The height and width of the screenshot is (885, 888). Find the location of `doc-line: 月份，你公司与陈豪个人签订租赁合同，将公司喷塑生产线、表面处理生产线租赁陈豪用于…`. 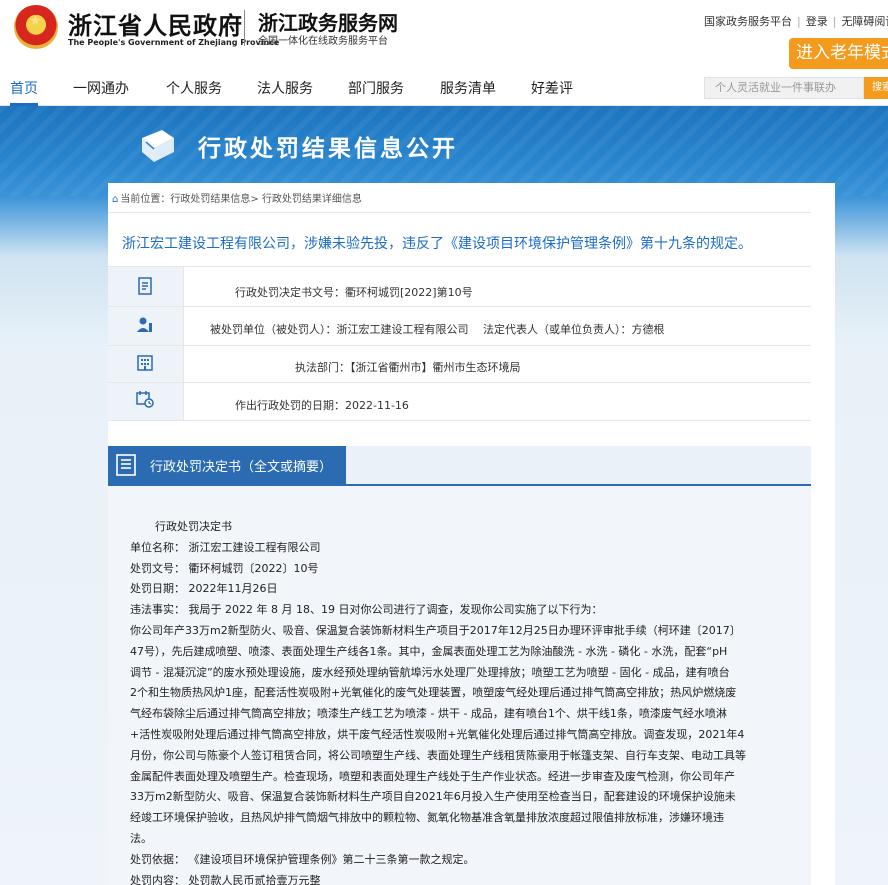

doc-line: 月份，你公司与陈豪个人签订租赁合同，将公司喷塑生产线、表面处理生产线租赁陈豪用于… is located at coordinates (438, 755).